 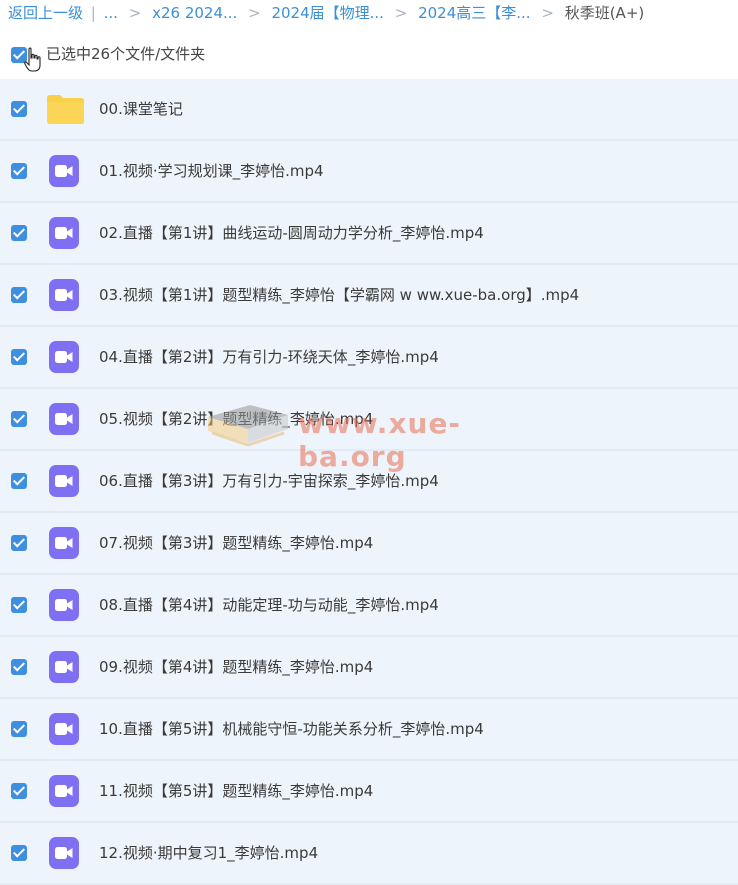 What do you see at coordinates (269, 481) in the screenshot?
I see `file-name: 06.直播【第3讲】万有引力-宇宙探索_李婷怡.mp4` at bounding box center [269, 481].